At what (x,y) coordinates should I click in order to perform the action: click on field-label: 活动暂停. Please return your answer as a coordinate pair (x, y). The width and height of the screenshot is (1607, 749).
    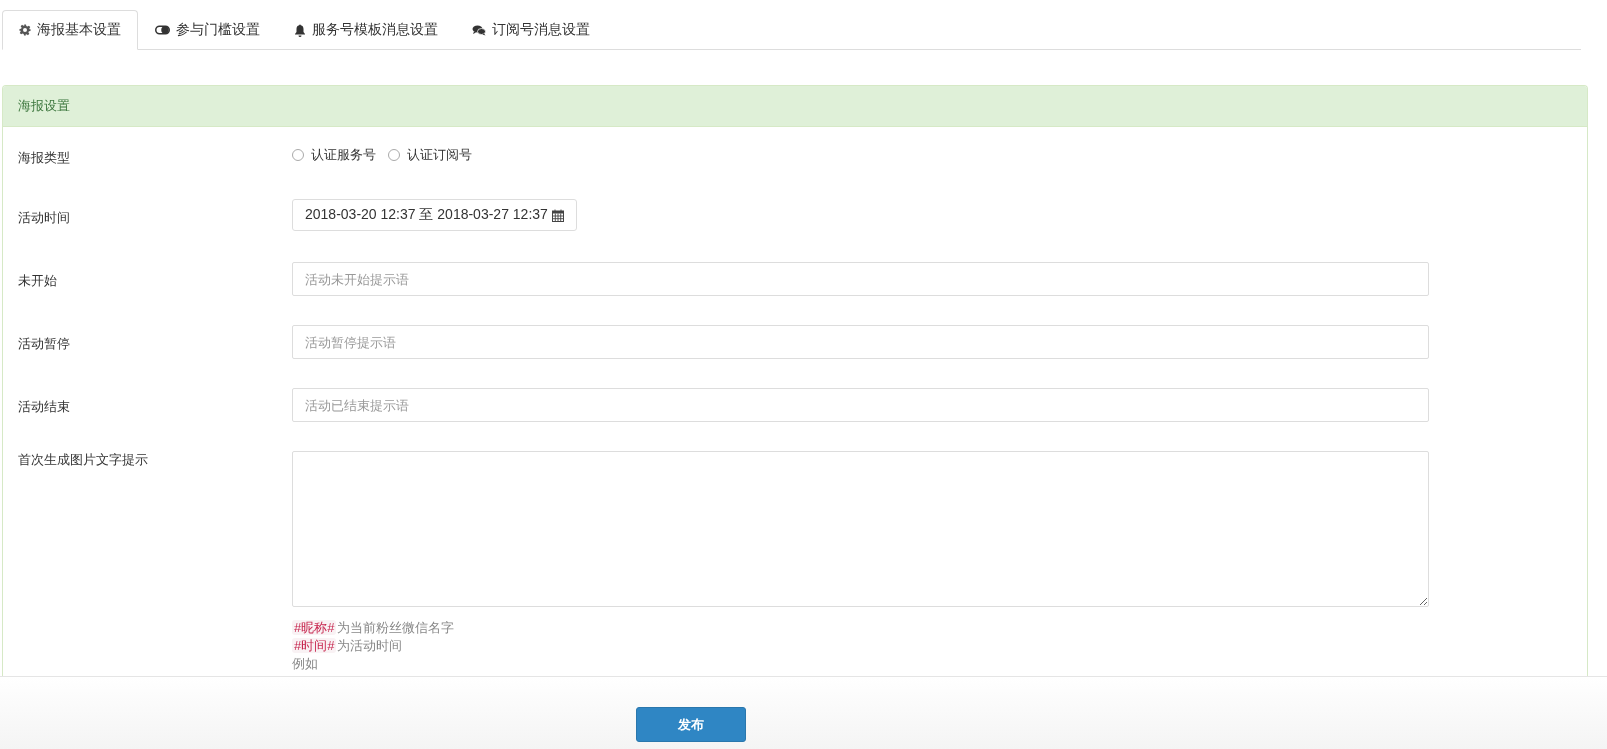
    Looking at the image, I should click on (44, 344).